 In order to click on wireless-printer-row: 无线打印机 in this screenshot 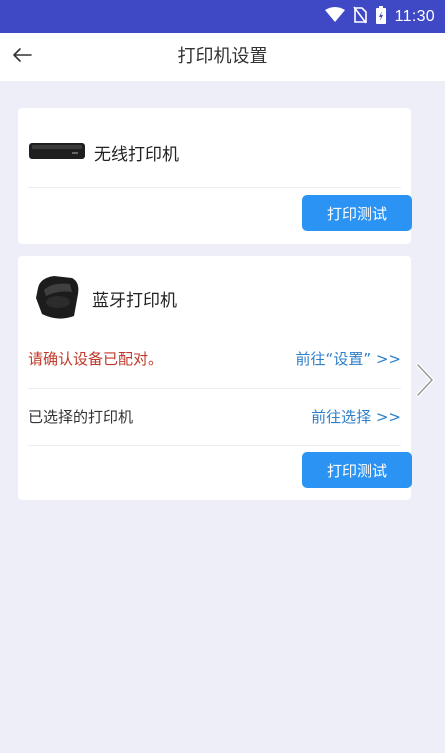, I will do `click(214, 152)`.